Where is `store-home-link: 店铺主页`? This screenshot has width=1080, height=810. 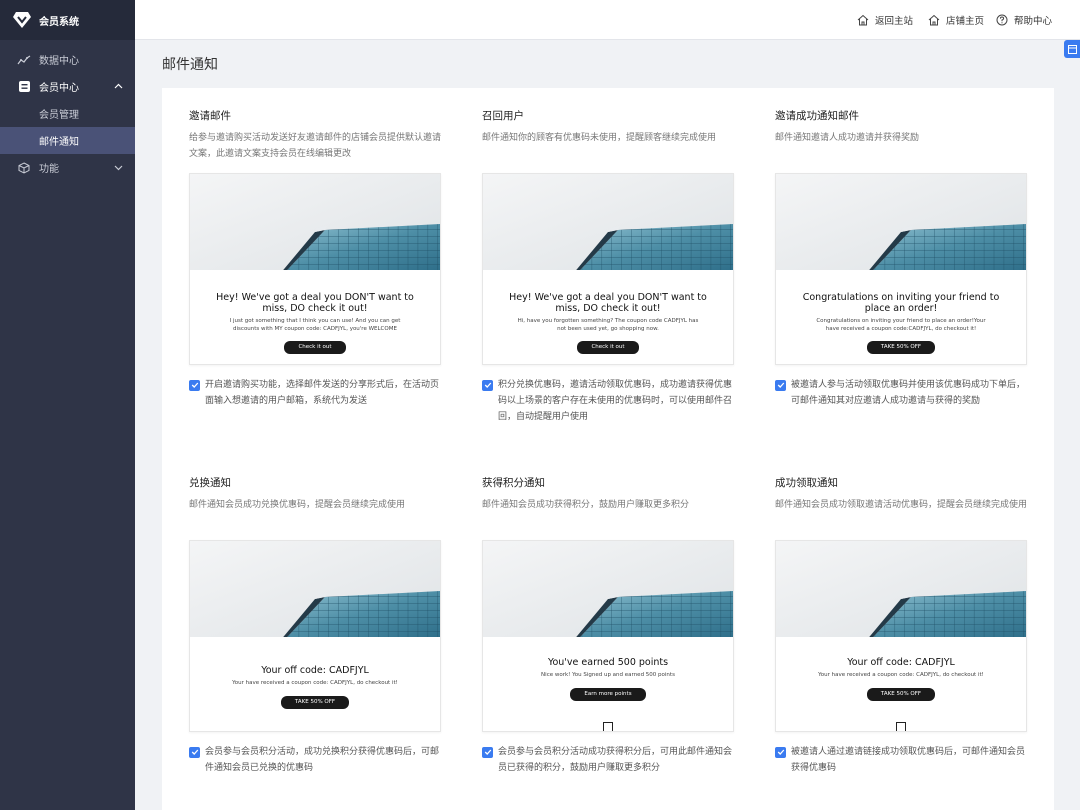
store-home-link: 店铺主页 is located at coordinates (956, 20).